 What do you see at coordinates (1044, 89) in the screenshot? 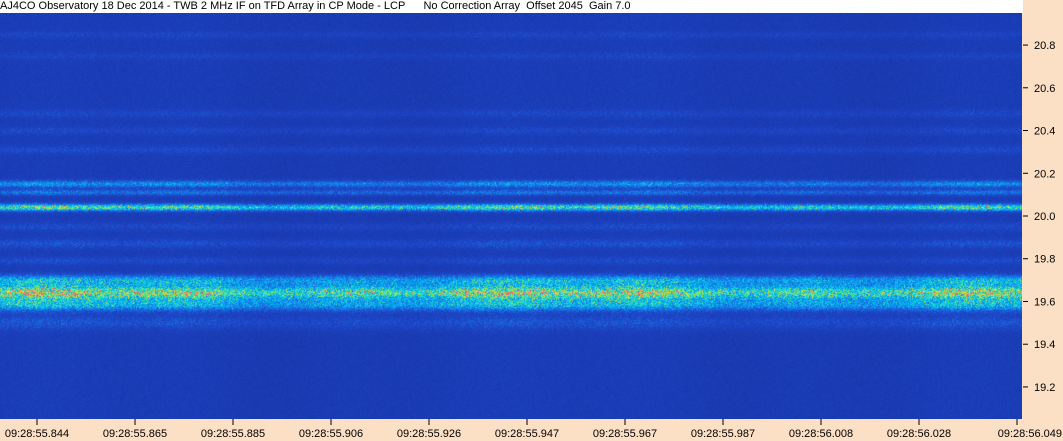
I see `y-tick-label: 20.6` at bounding box center [1044, 89].